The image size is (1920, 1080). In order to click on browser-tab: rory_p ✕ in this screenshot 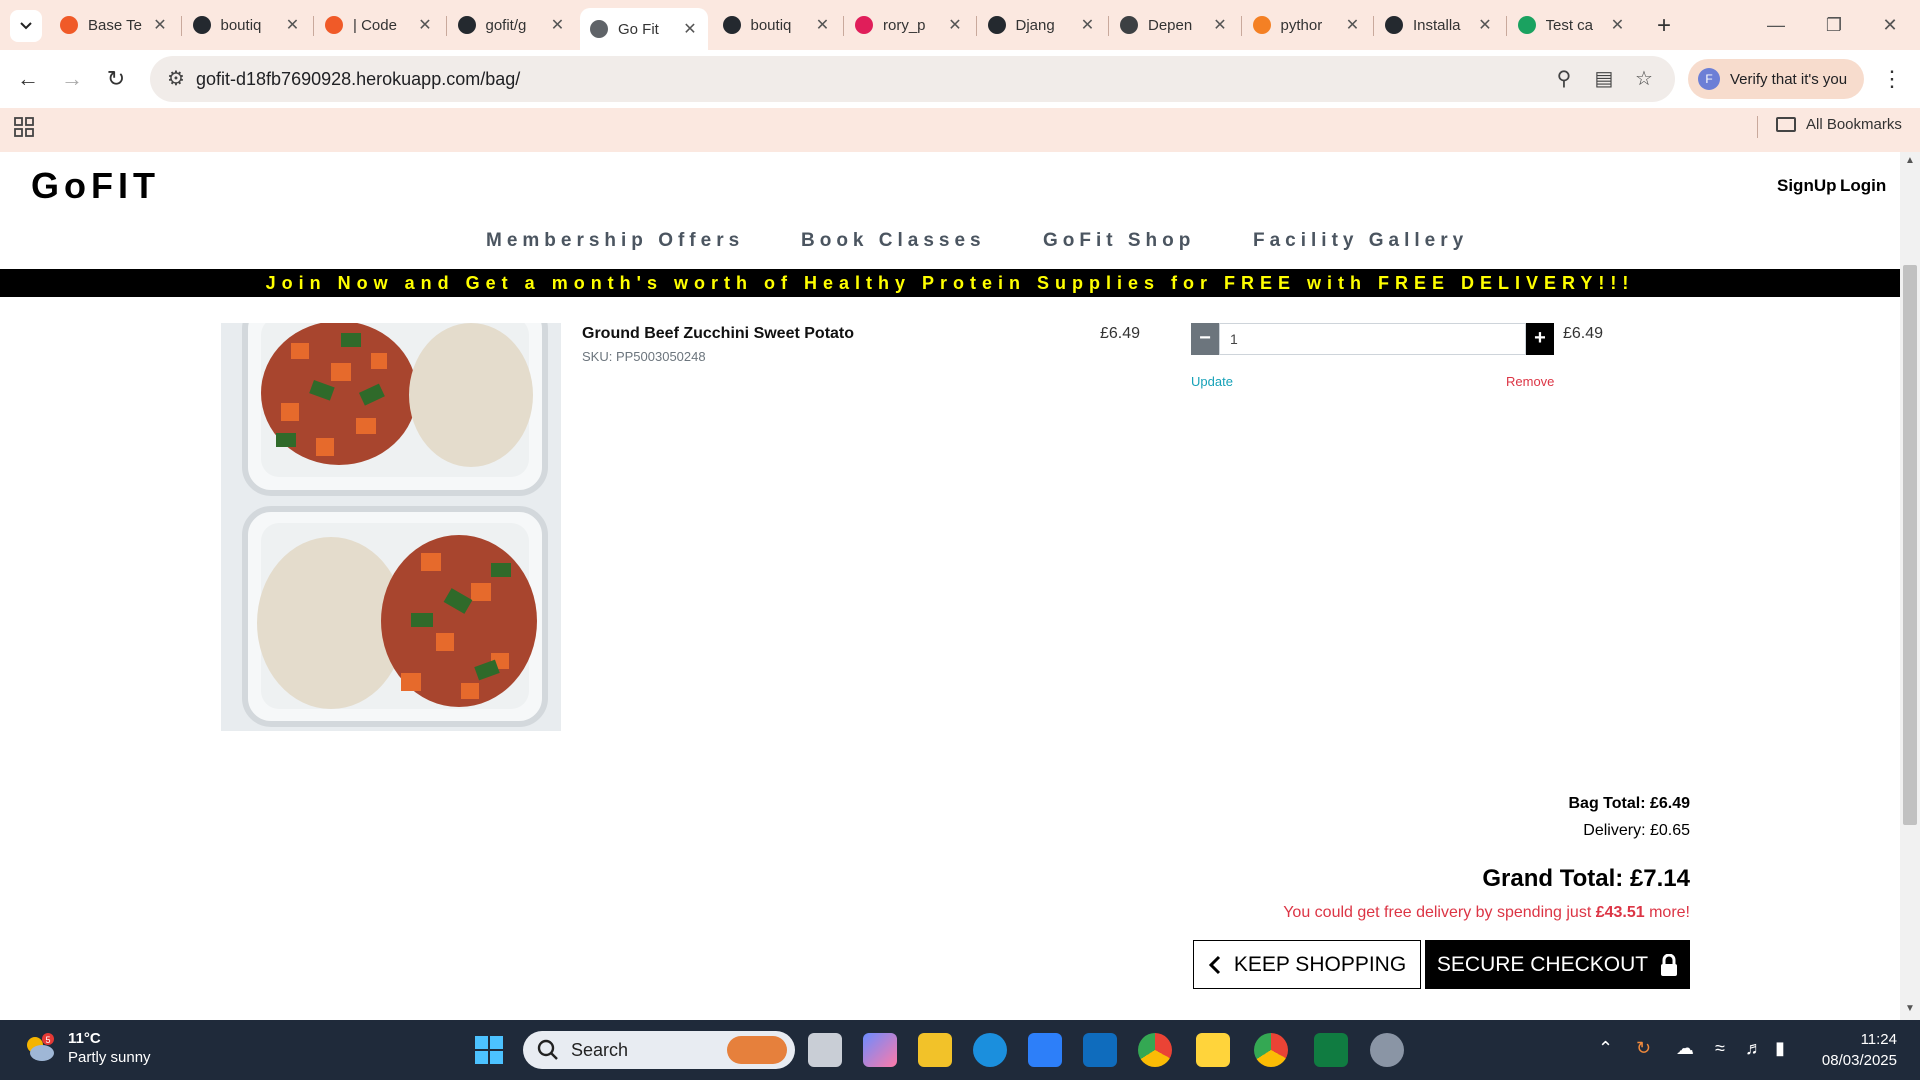, I will do `click(909, 25)`.